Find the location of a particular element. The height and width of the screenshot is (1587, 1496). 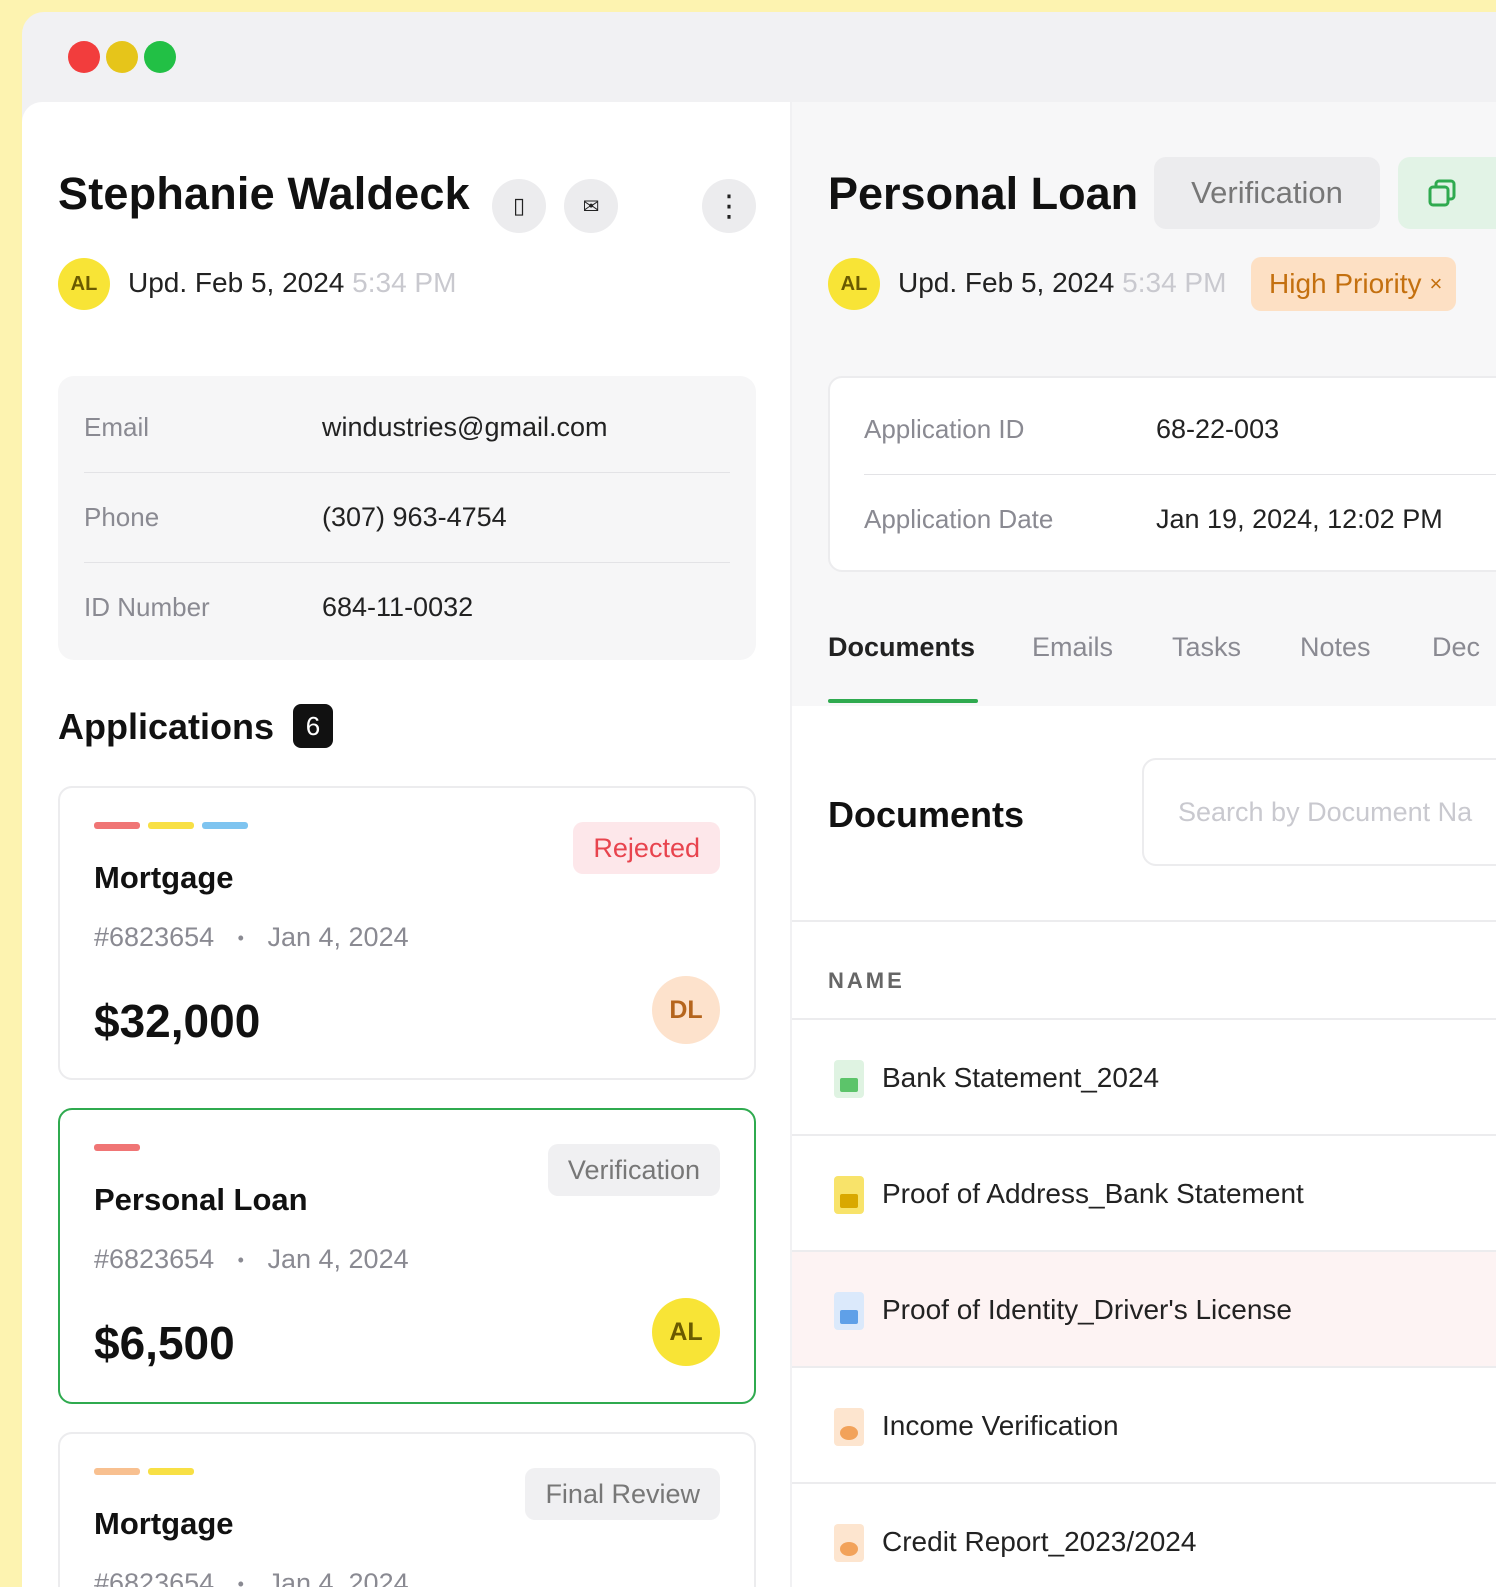

application-amount: $32,000 is located at coordinates (177, 1021).